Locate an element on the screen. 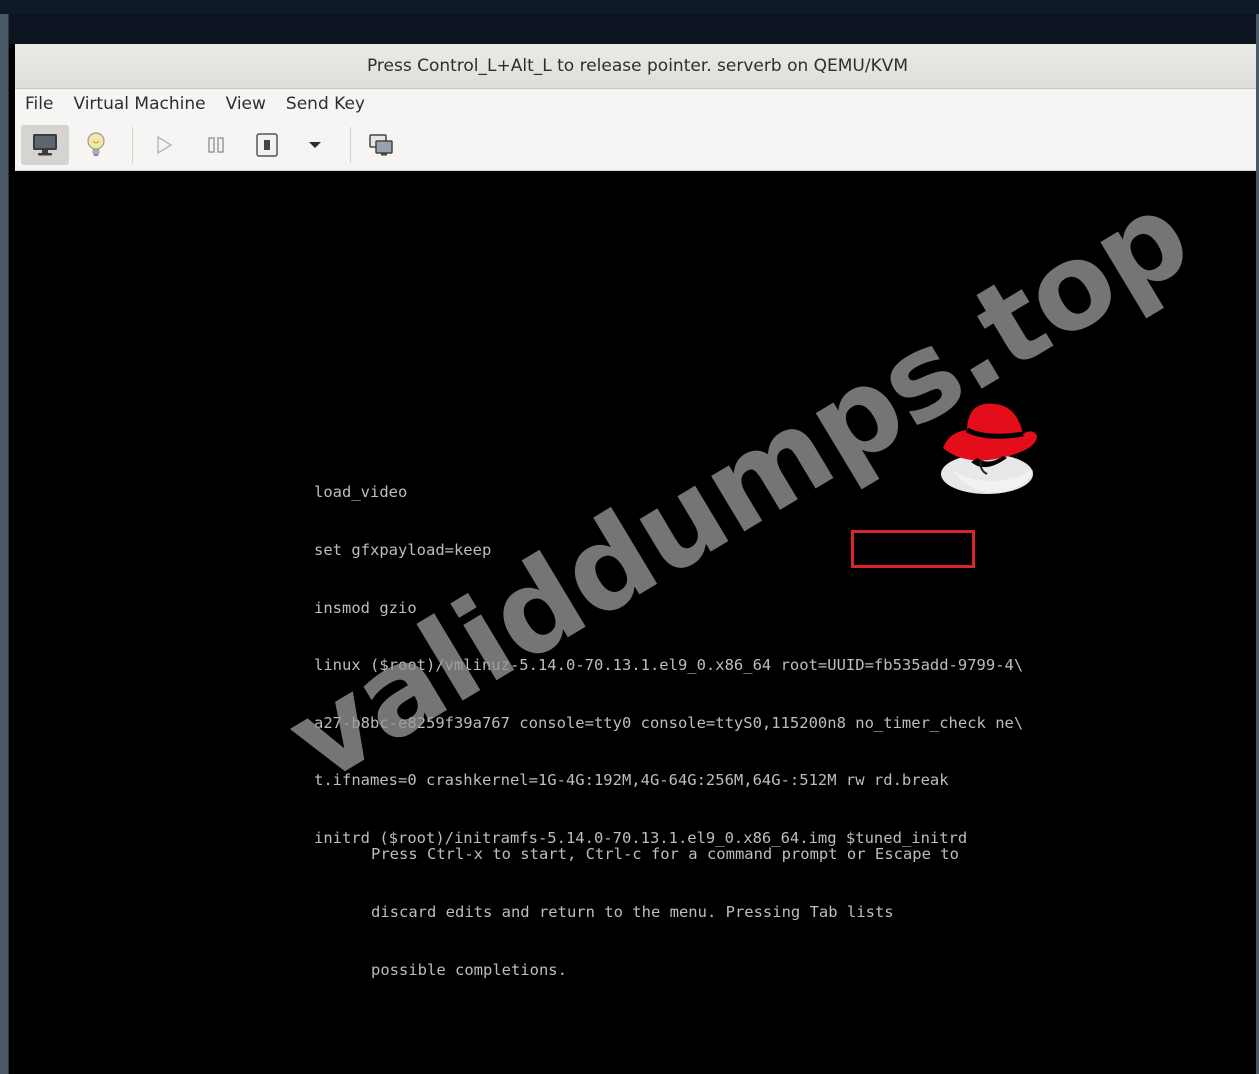  lightbulb-icon is located at coordinates (96, 144).